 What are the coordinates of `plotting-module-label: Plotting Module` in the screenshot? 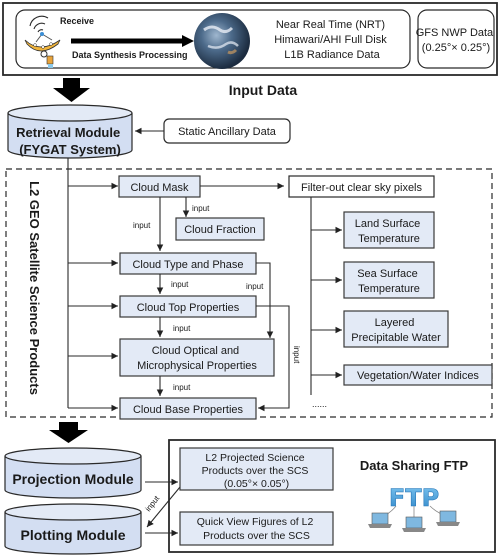 It's located at (73, 535).